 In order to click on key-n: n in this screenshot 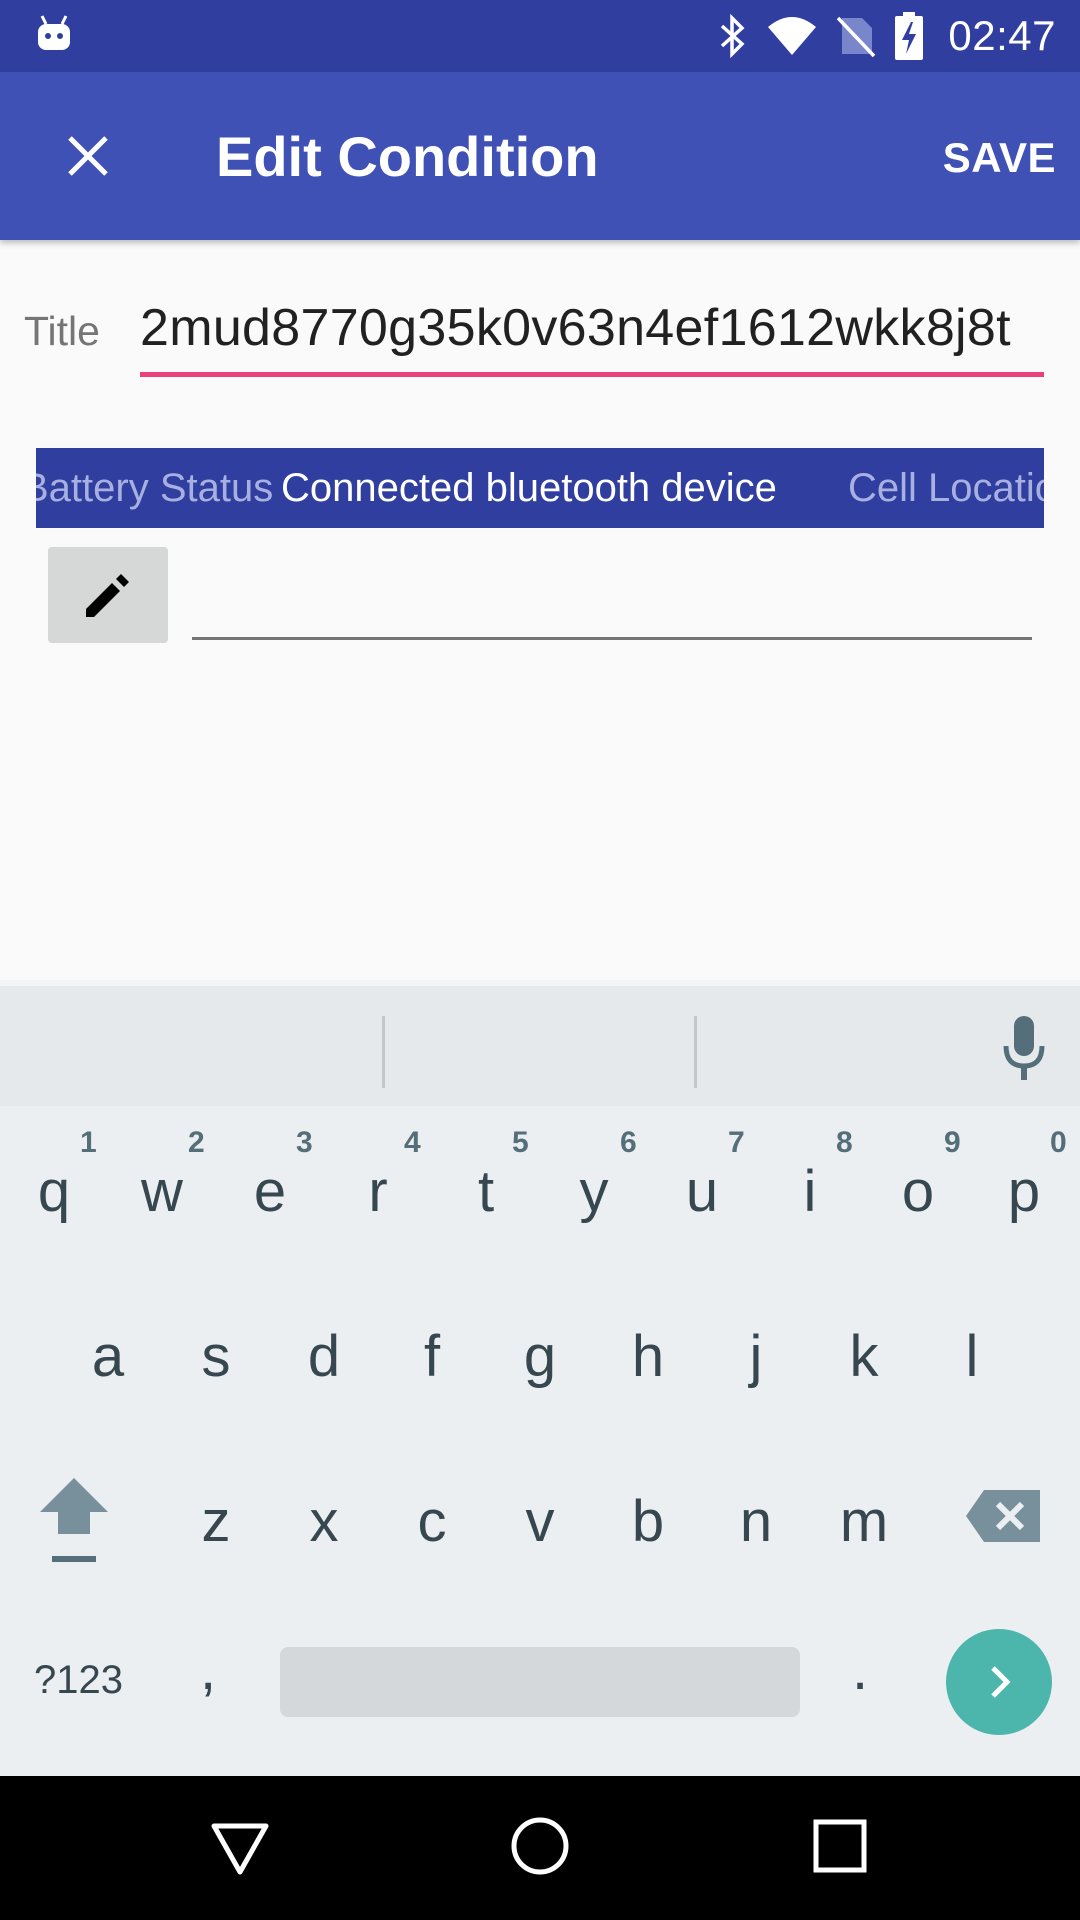, I will do `click(756, 1521)`.